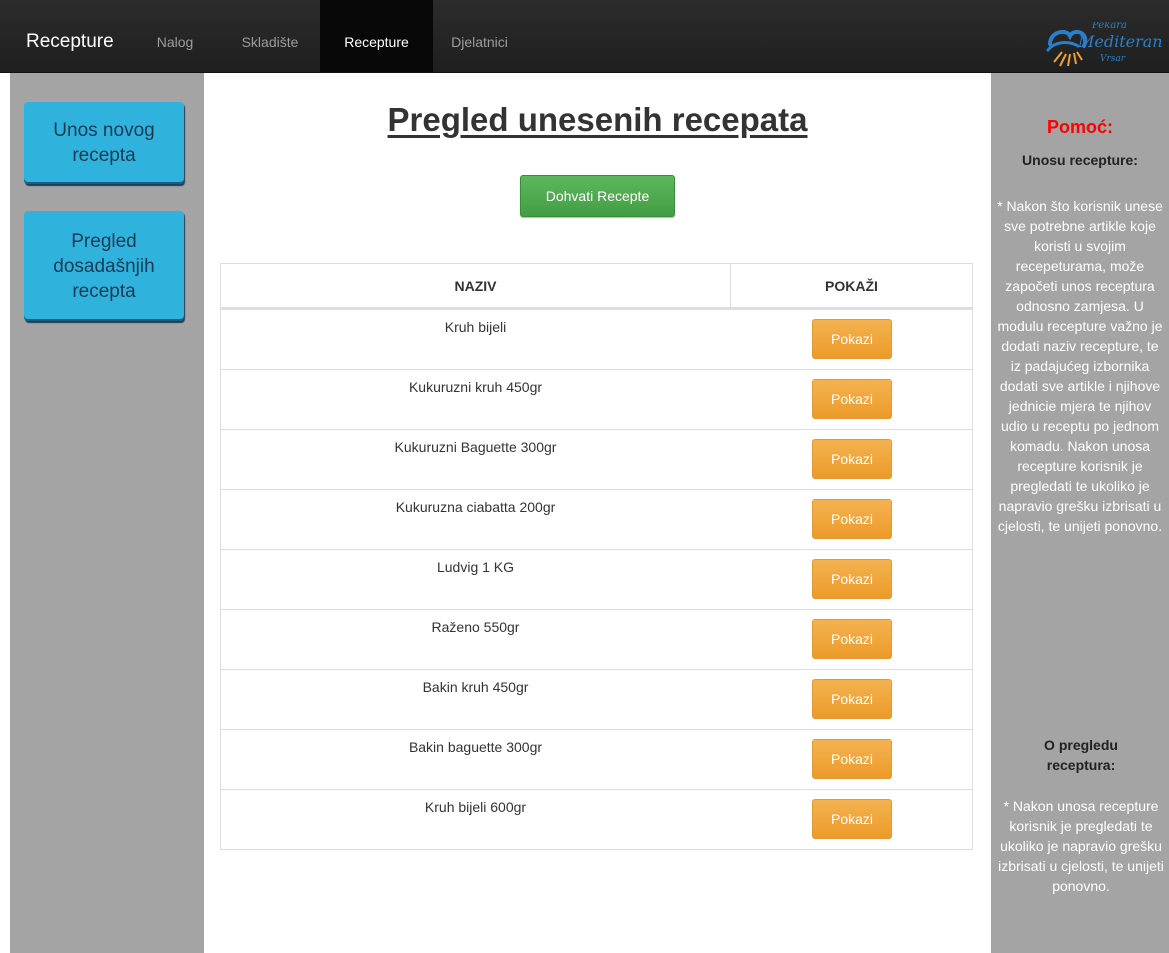 This screenshot has height=953, width=1169. What do you see at coordinates (475, 387) in the screenshot?
I see `recipe-name: Kukuruzni kruh 450gr` at bounding box center [475, 387].